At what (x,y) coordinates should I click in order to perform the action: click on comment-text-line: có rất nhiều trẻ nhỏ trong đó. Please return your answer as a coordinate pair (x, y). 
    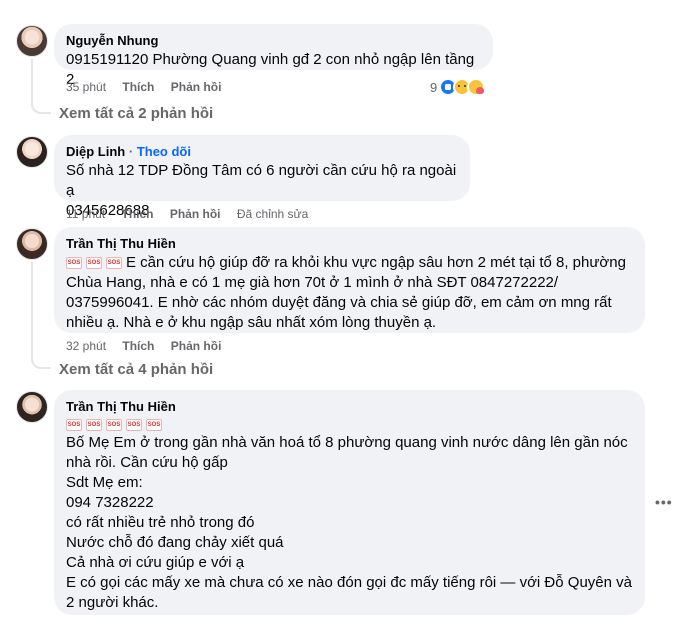
    Looking at the image, I should click on (160, 522).